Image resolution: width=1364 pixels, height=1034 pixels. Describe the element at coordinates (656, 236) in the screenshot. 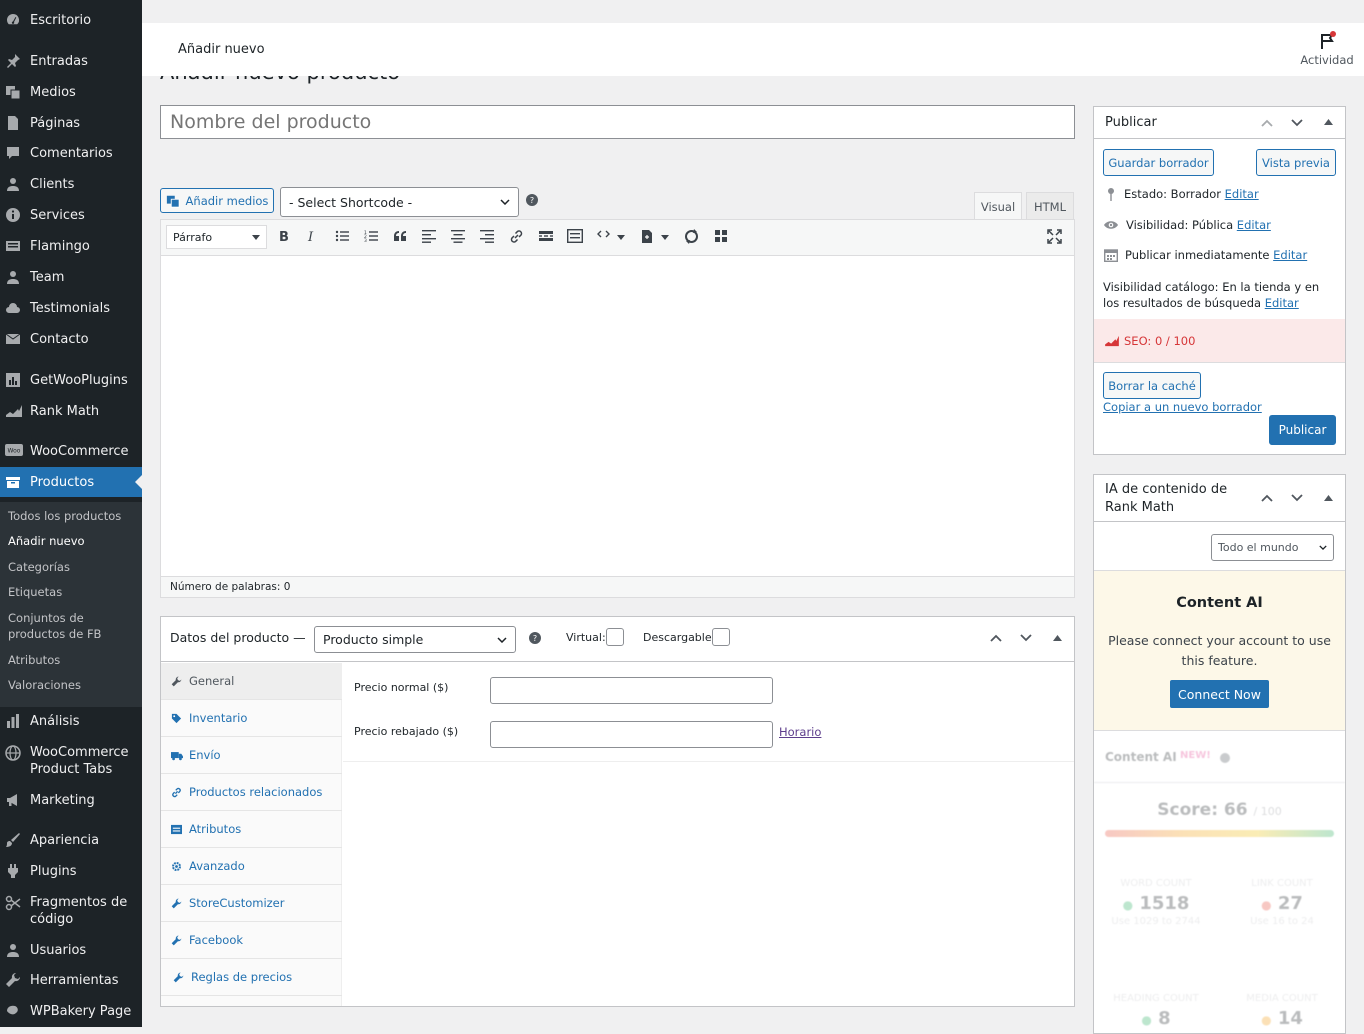

I see `insert-block-icon` at that location.